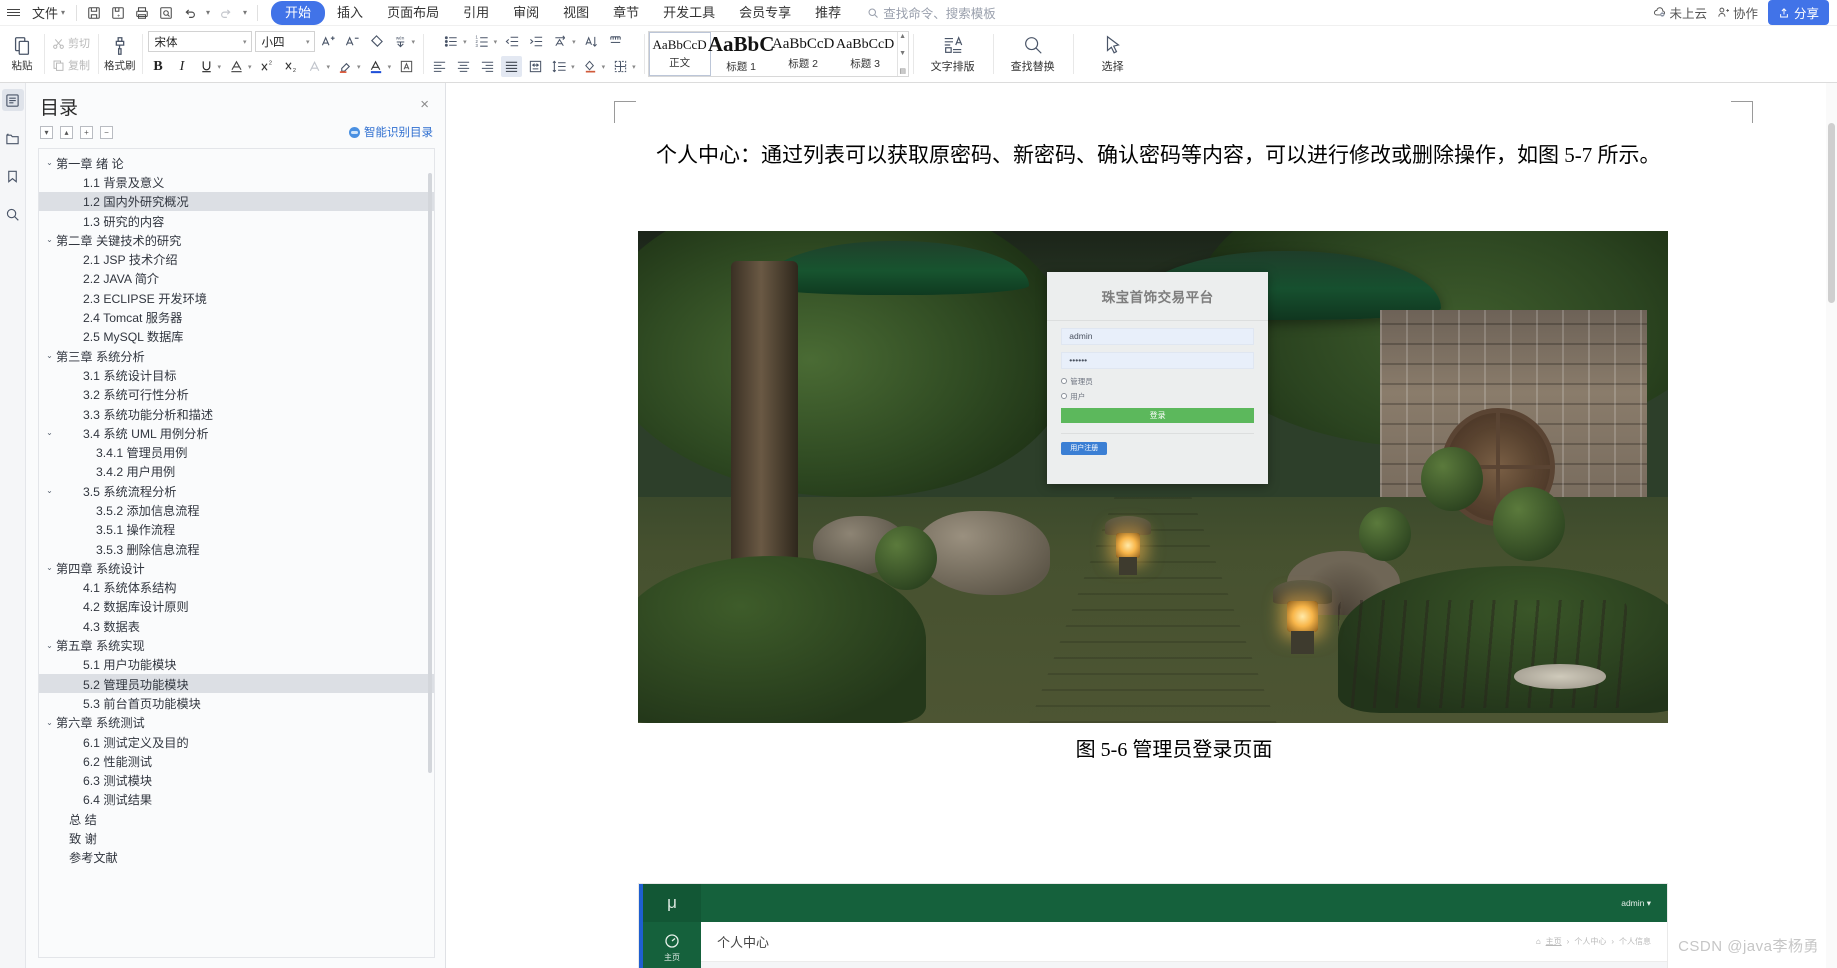  What do you see at coordinates (345, 66) in the screenshot?
I see `highlight-button` at bounding box center [345, 66].